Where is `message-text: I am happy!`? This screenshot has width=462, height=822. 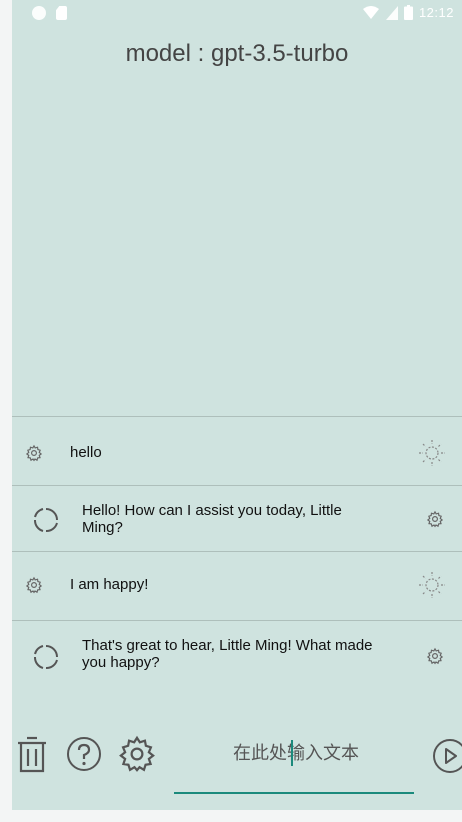
message-text: I am happy! is located at coordinates (109, 584).